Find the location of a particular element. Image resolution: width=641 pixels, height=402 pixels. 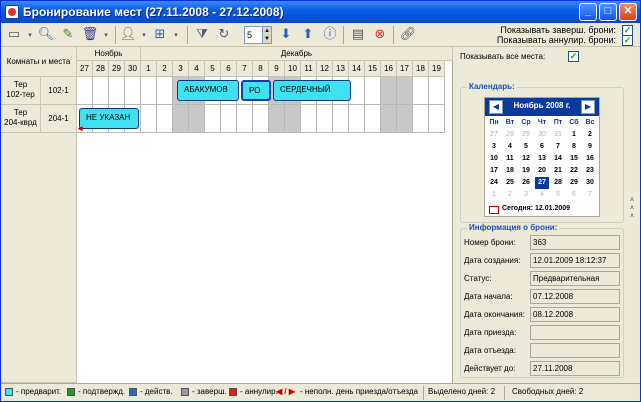

calendar-day: 16 is located at coordinates (590, 159).